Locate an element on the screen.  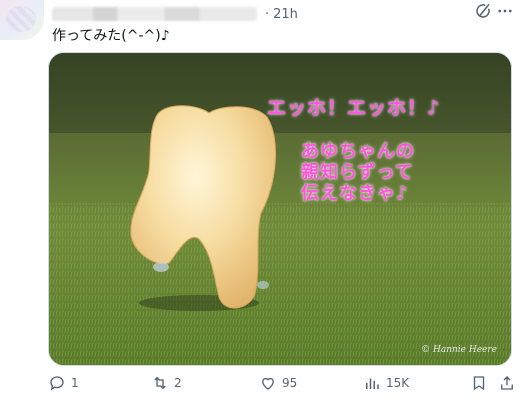
post-time: 21h is located at coordinates (285, 14).